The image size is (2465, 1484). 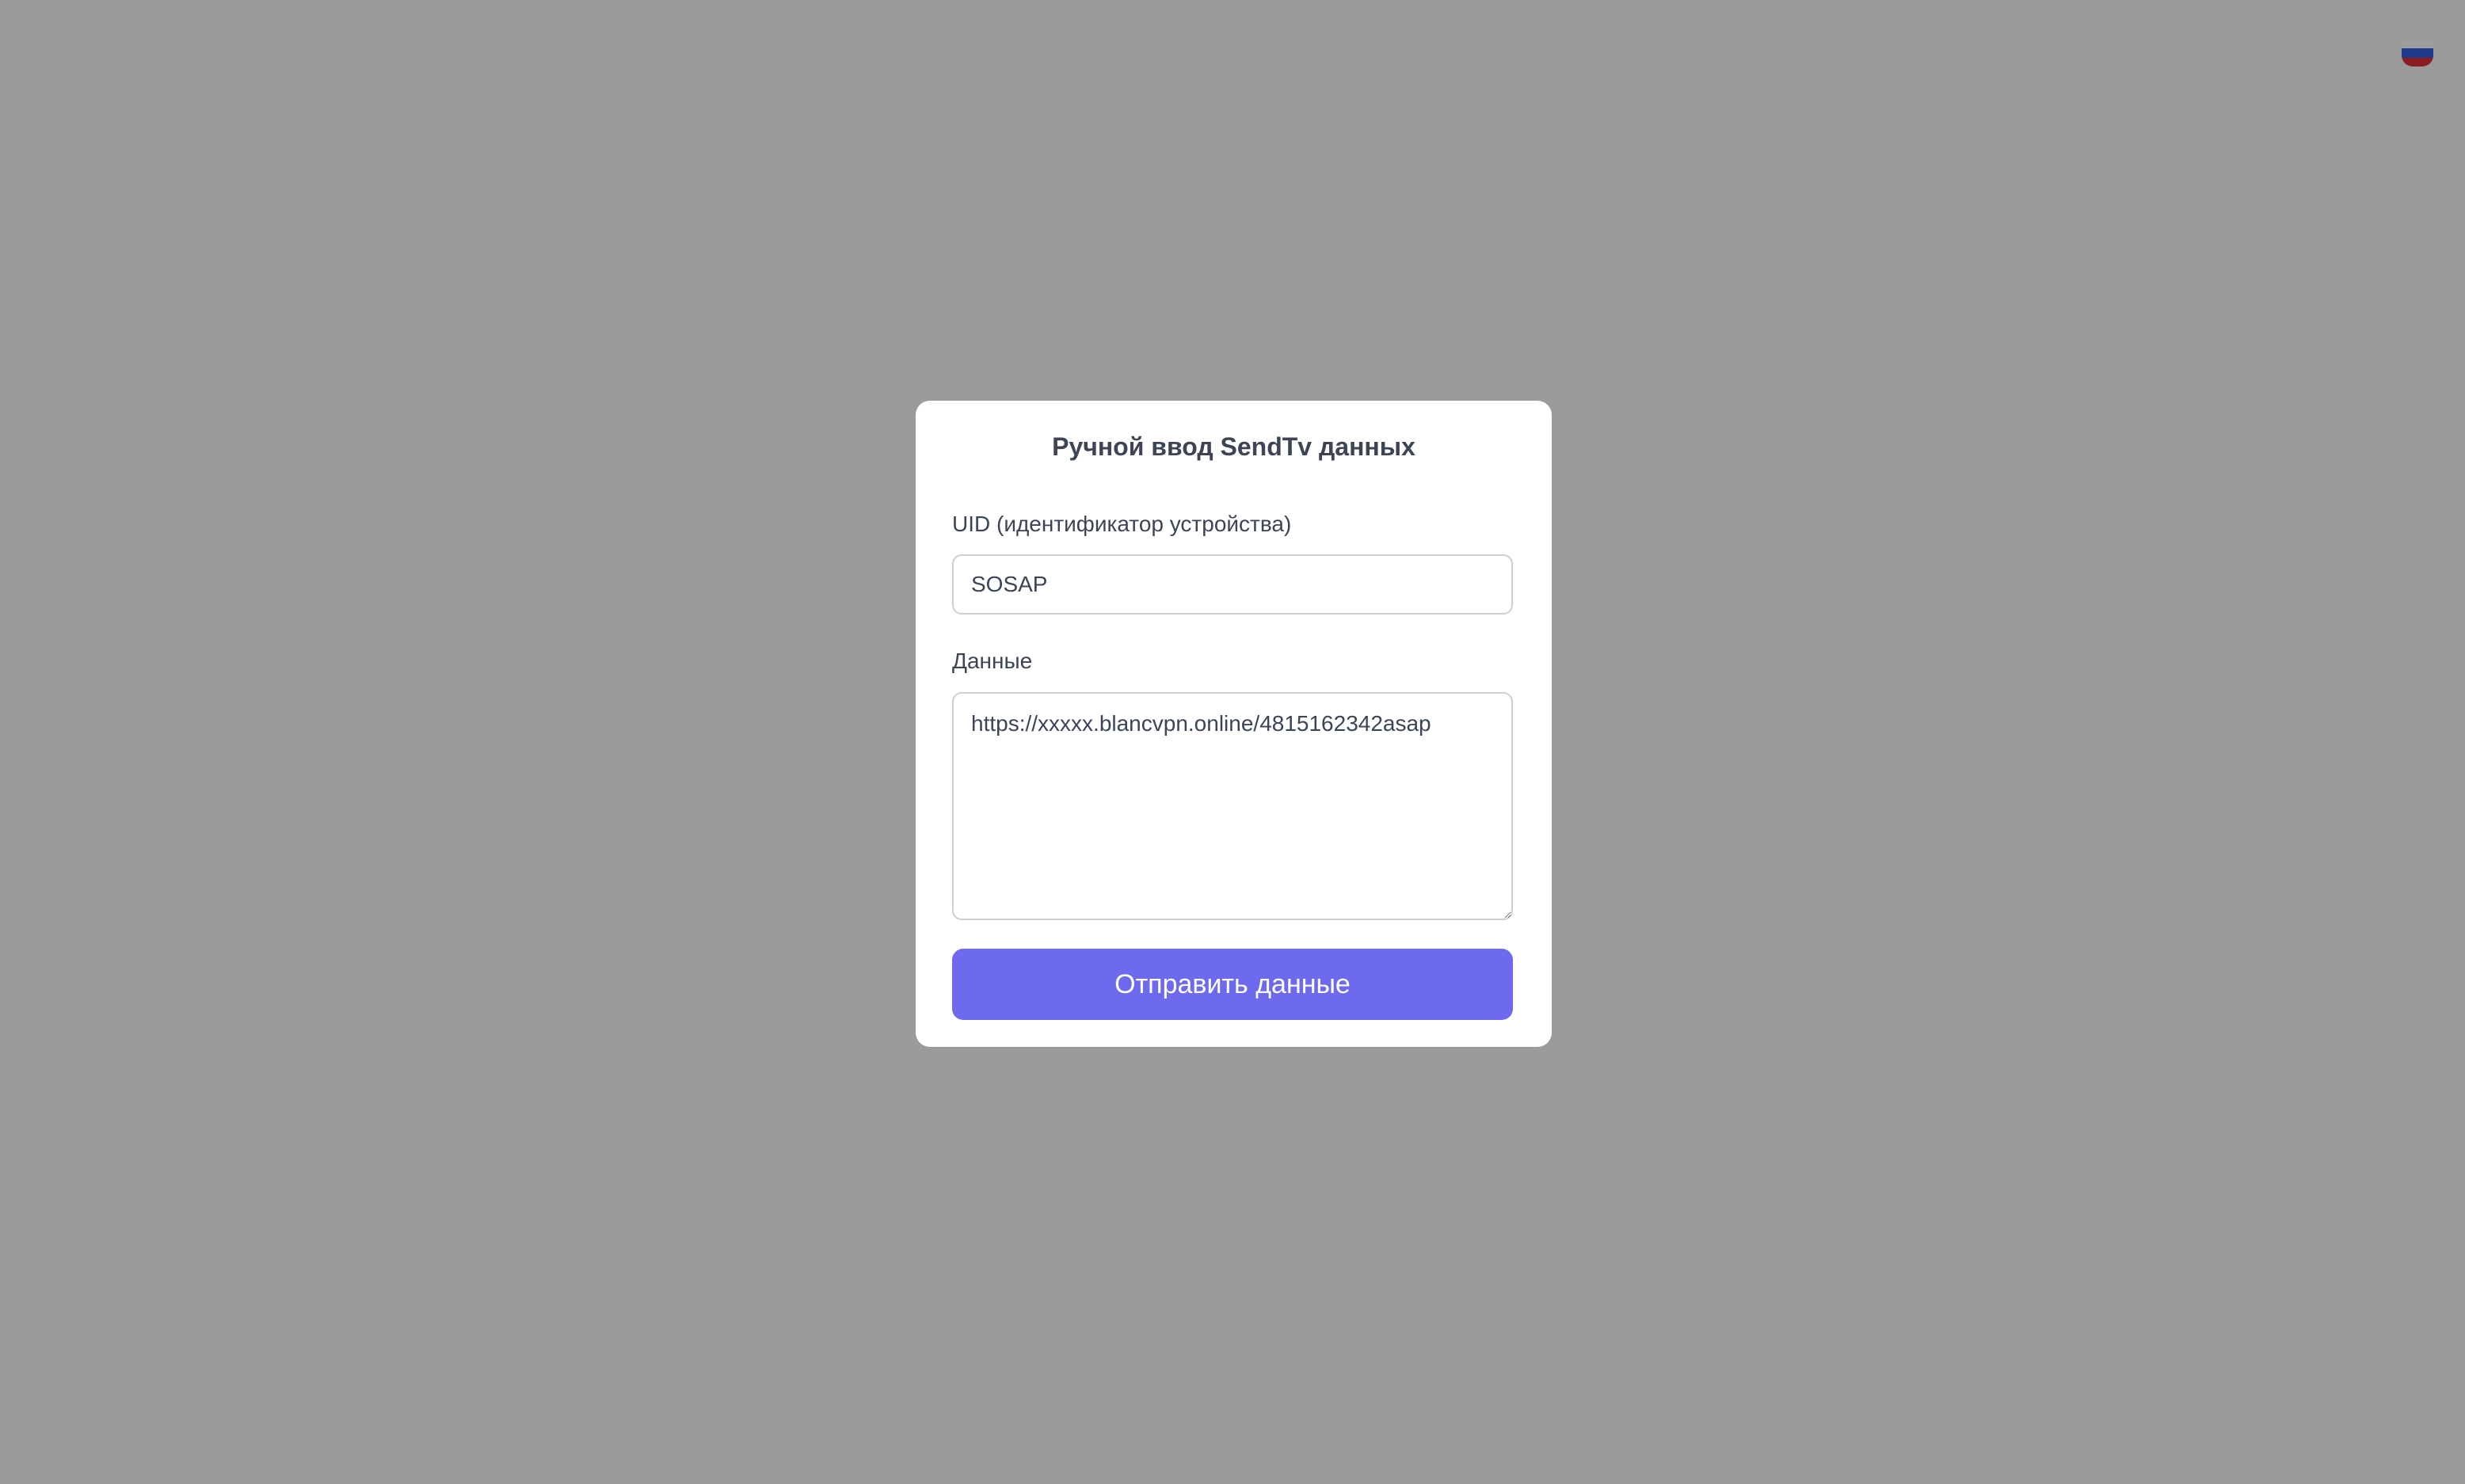 What do you see at coordinates (2417, 54) in the screenshot?
I see `russia-flag-icon` at bounding box center [2417, 54].